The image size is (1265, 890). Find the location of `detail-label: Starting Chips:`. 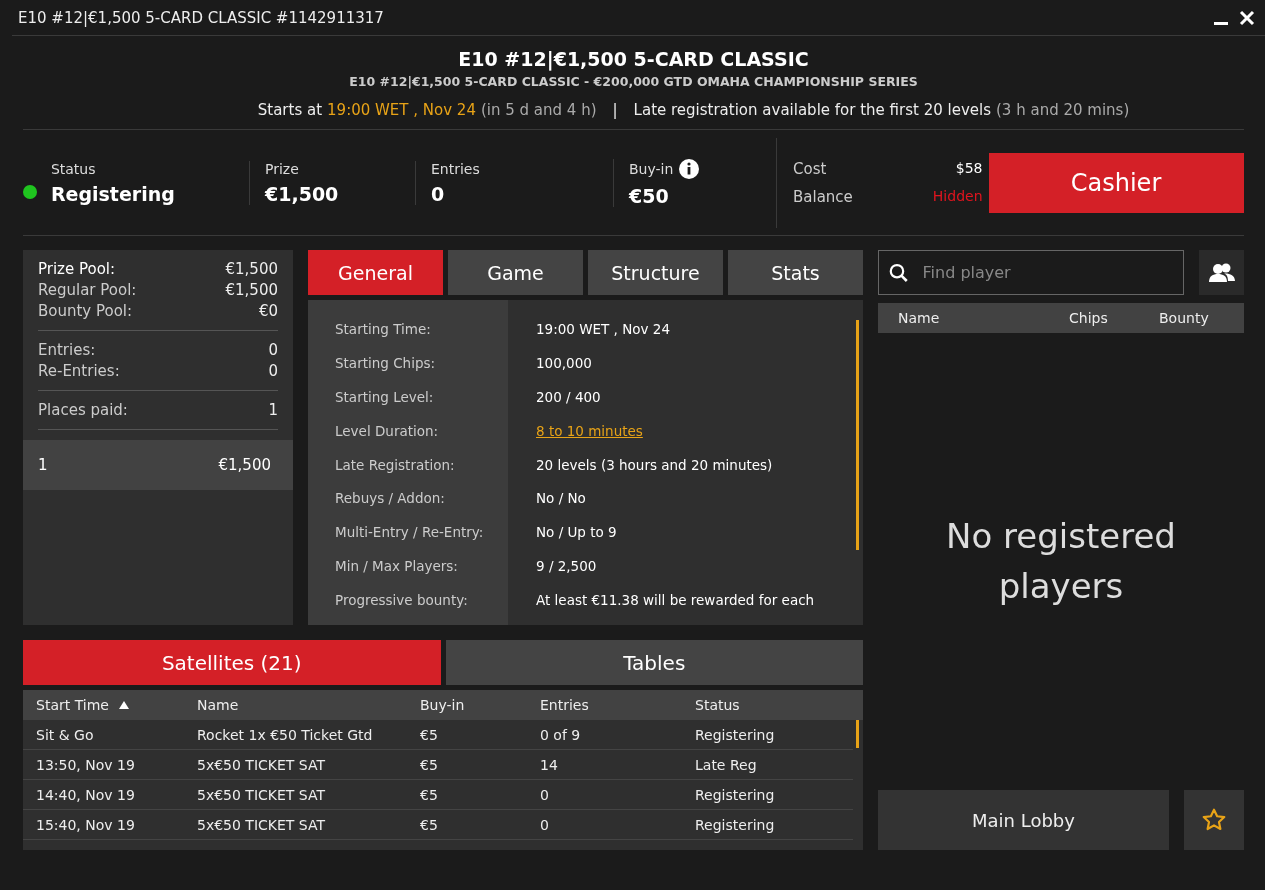

detail-label: Starting Chips: is located at coordinates (386, 363).